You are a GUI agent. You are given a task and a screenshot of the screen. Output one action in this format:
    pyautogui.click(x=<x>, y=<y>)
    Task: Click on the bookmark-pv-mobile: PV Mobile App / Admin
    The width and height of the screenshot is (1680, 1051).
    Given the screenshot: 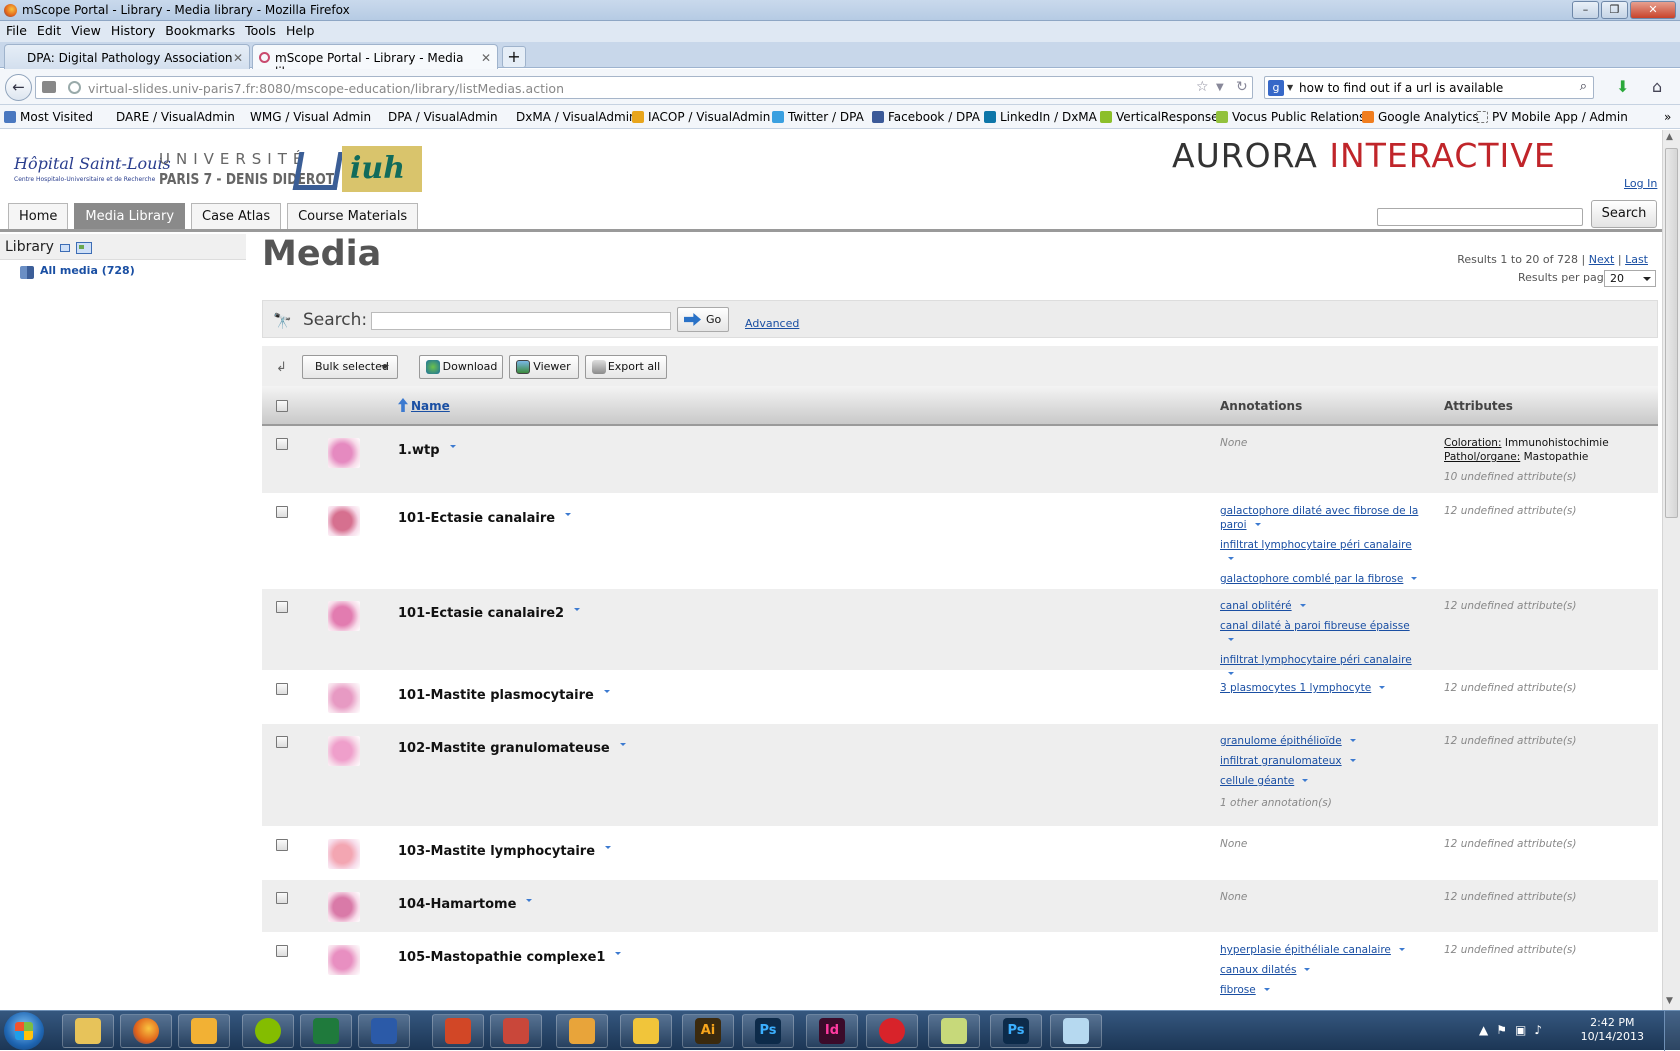 What is the action you would take?
    pyautogui.click(x=1552, y=117)
    